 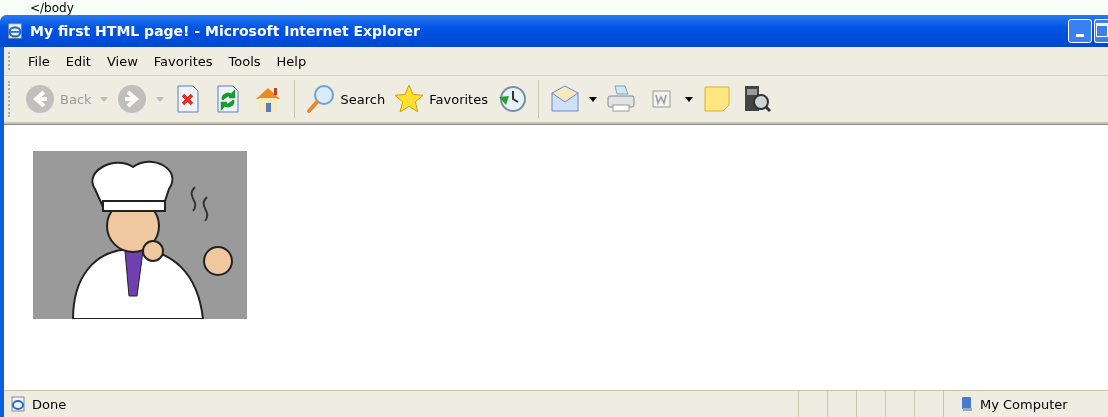 I want to click on toolbar-button: Search, so click(x=345, y=99).